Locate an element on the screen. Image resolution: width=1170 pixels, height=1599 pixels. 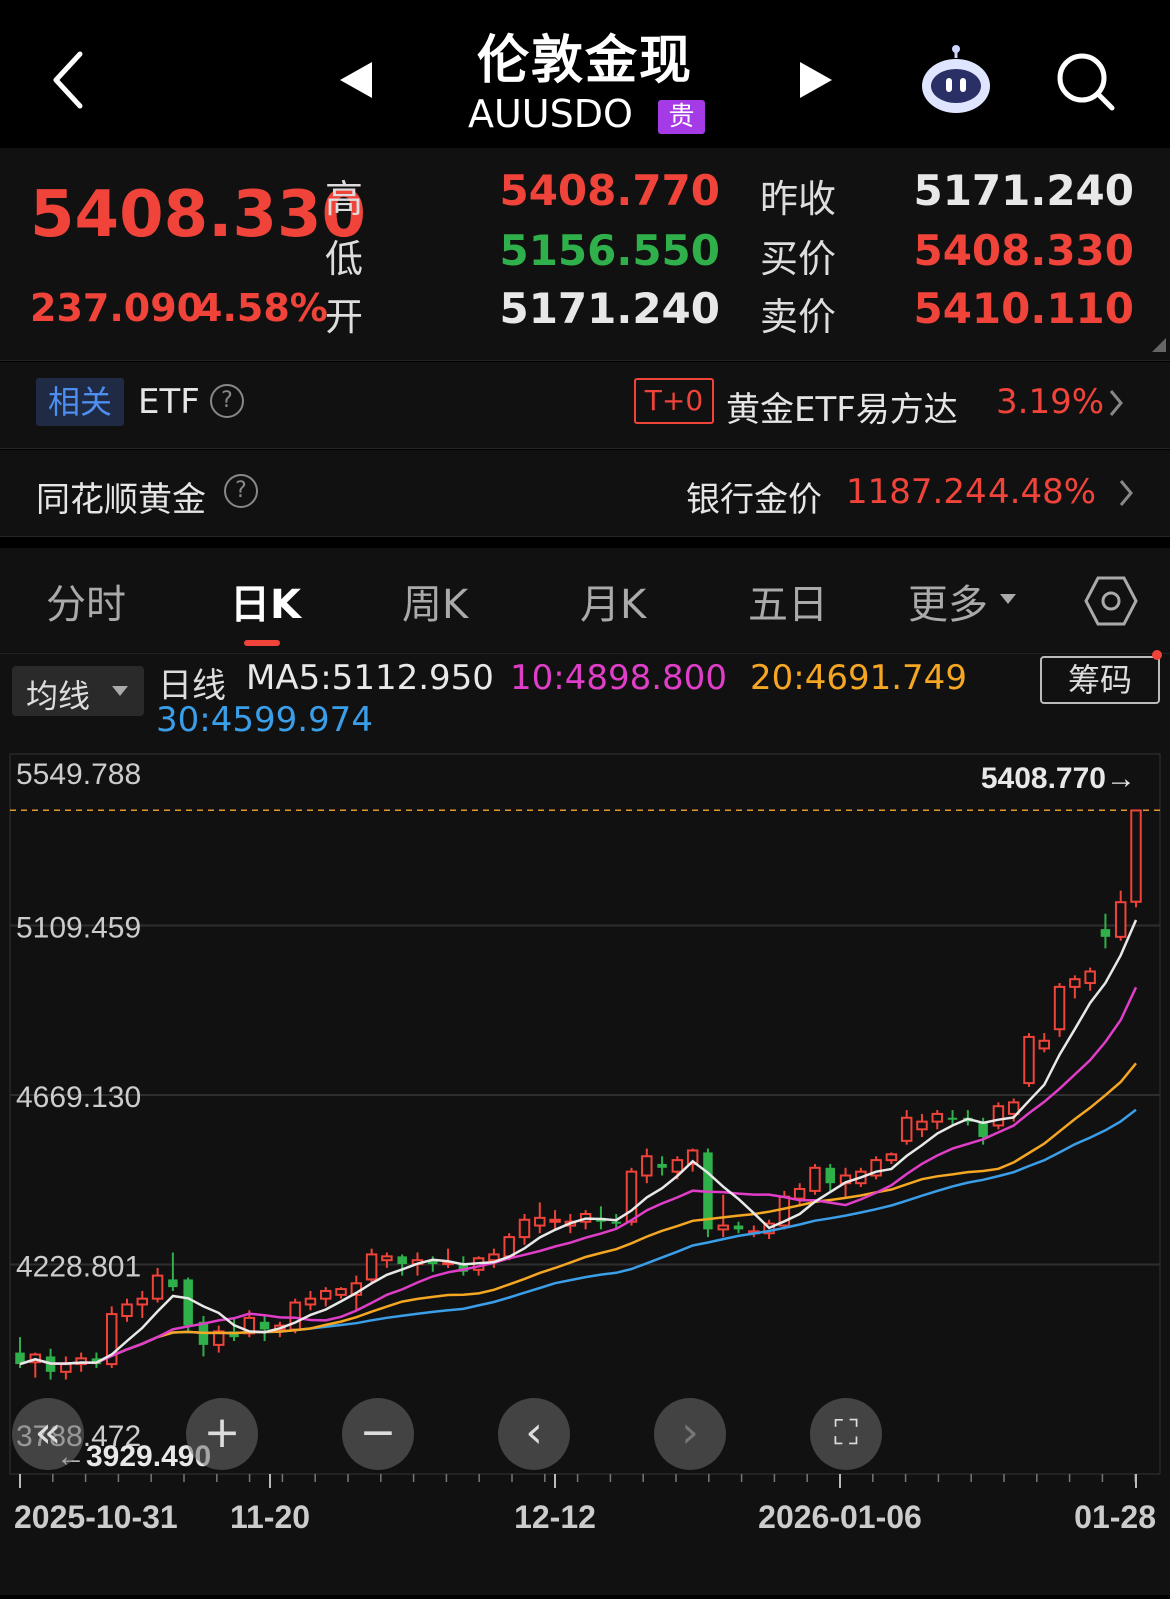
tab-more: 更多 is located at coordinates (948, 601).